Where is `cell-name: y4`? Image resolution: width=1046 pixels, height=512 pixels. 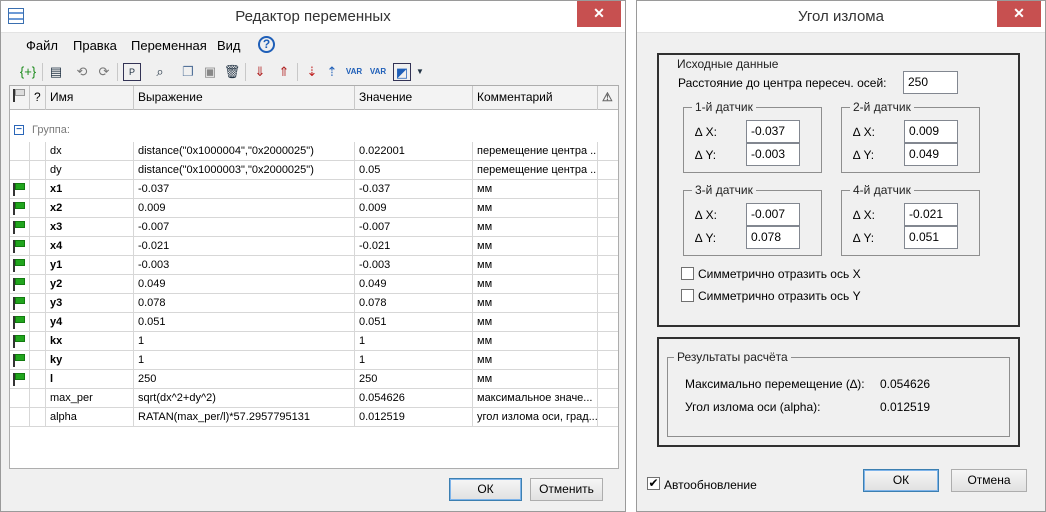
cell-name: y4 is located at coordinates (90, 322).